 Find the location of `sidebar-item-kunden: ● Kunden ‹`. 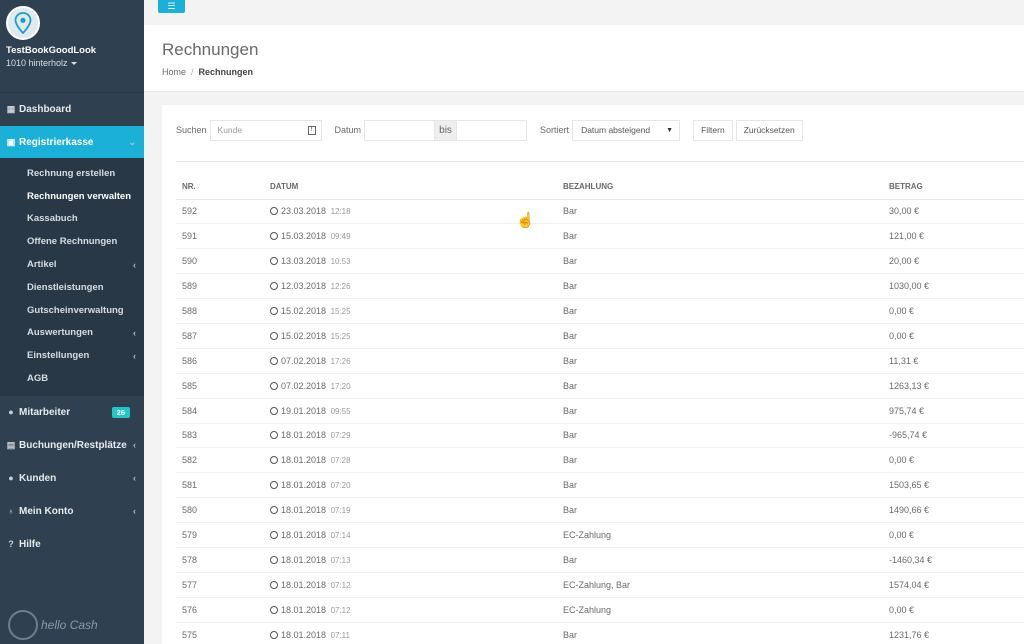

sidebar-item-kunden: ● Kunden ‹ is located at coordinates (72, 478).